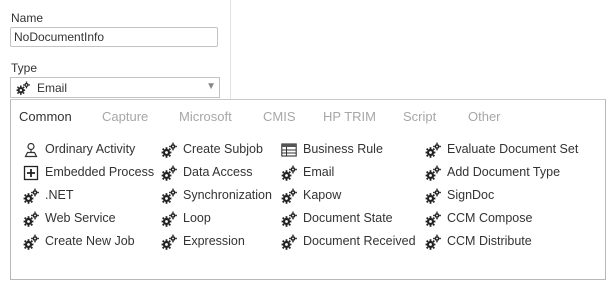 The image size is (609, 283). I want to click on tab-microsoft: Microsoft, so click(205, 116).